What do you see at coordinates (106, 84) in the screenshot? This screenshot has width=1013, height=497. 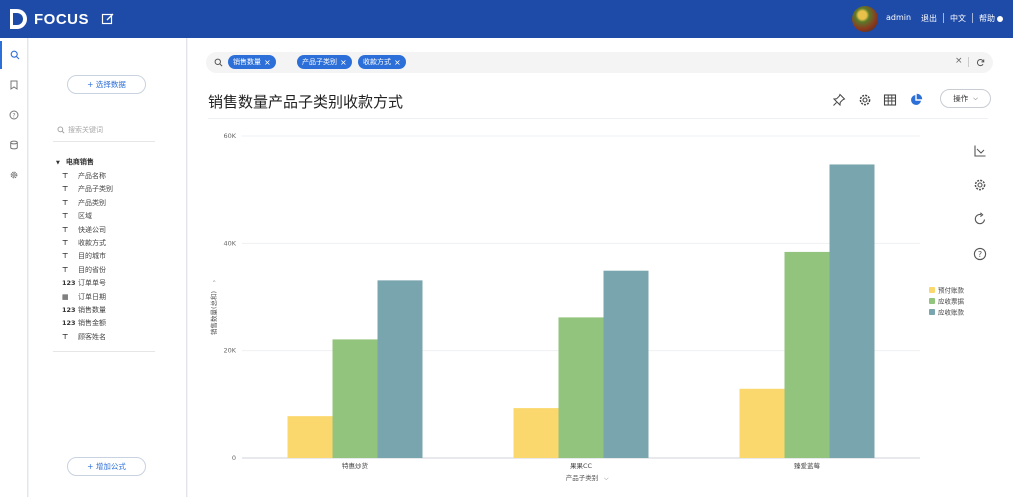 I see `select-data-button: + 选择数据` at bounding box center [106, 84].